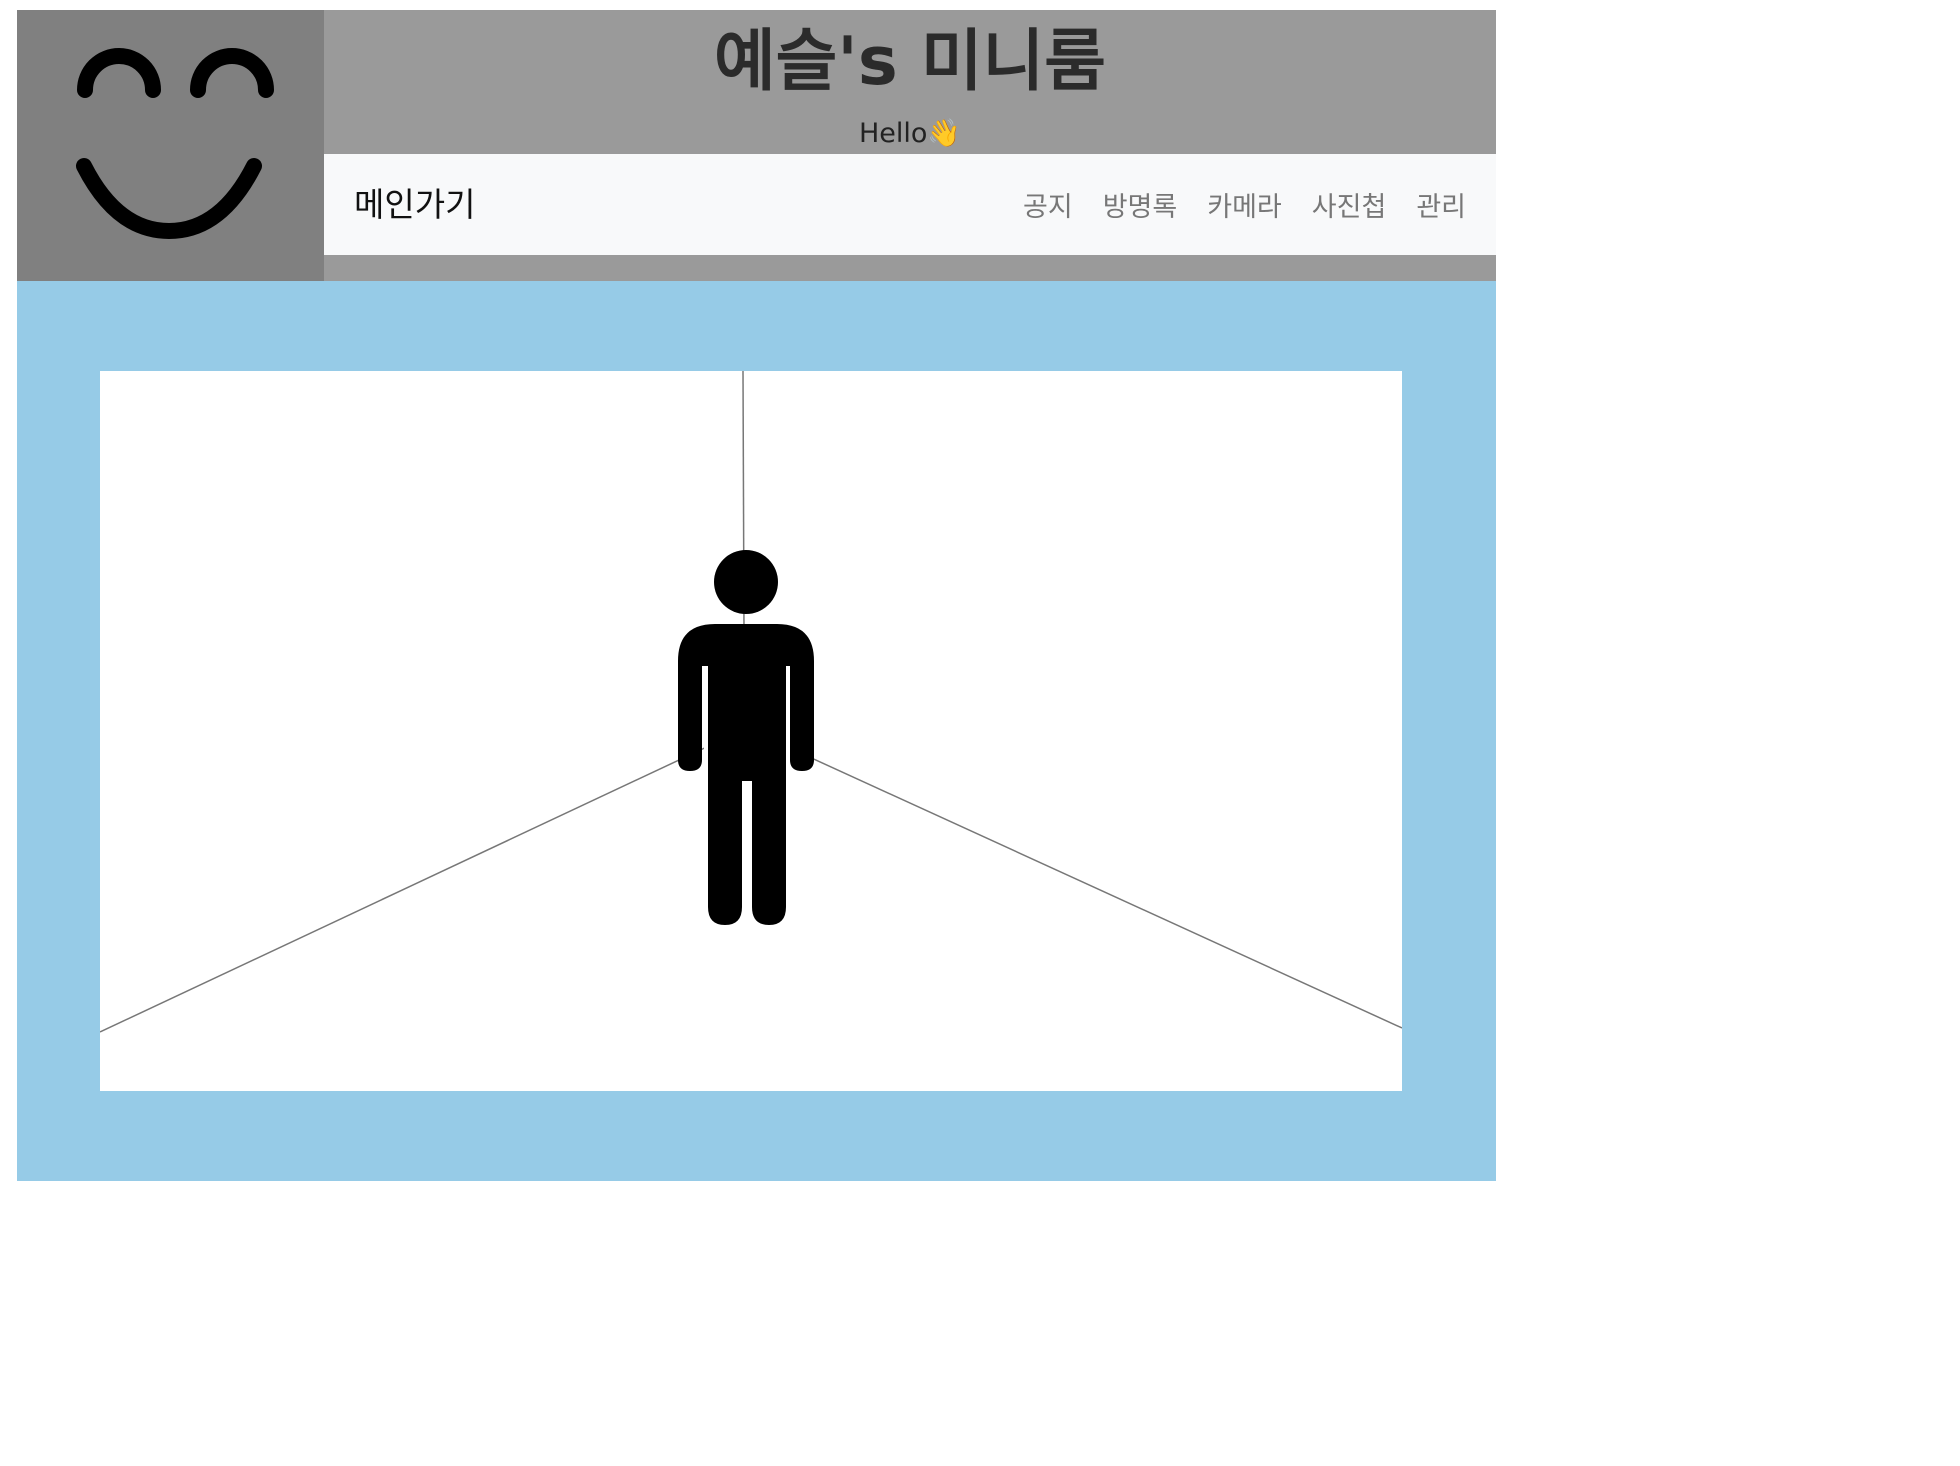 This screenshot has width=1960, height=1466. What do you see at coordinates (910, 204) in the screenshot?
I see `navbar: 메인가기 공지 방명록 카메라 사진첩 관리` at bounding box center [910, 204].